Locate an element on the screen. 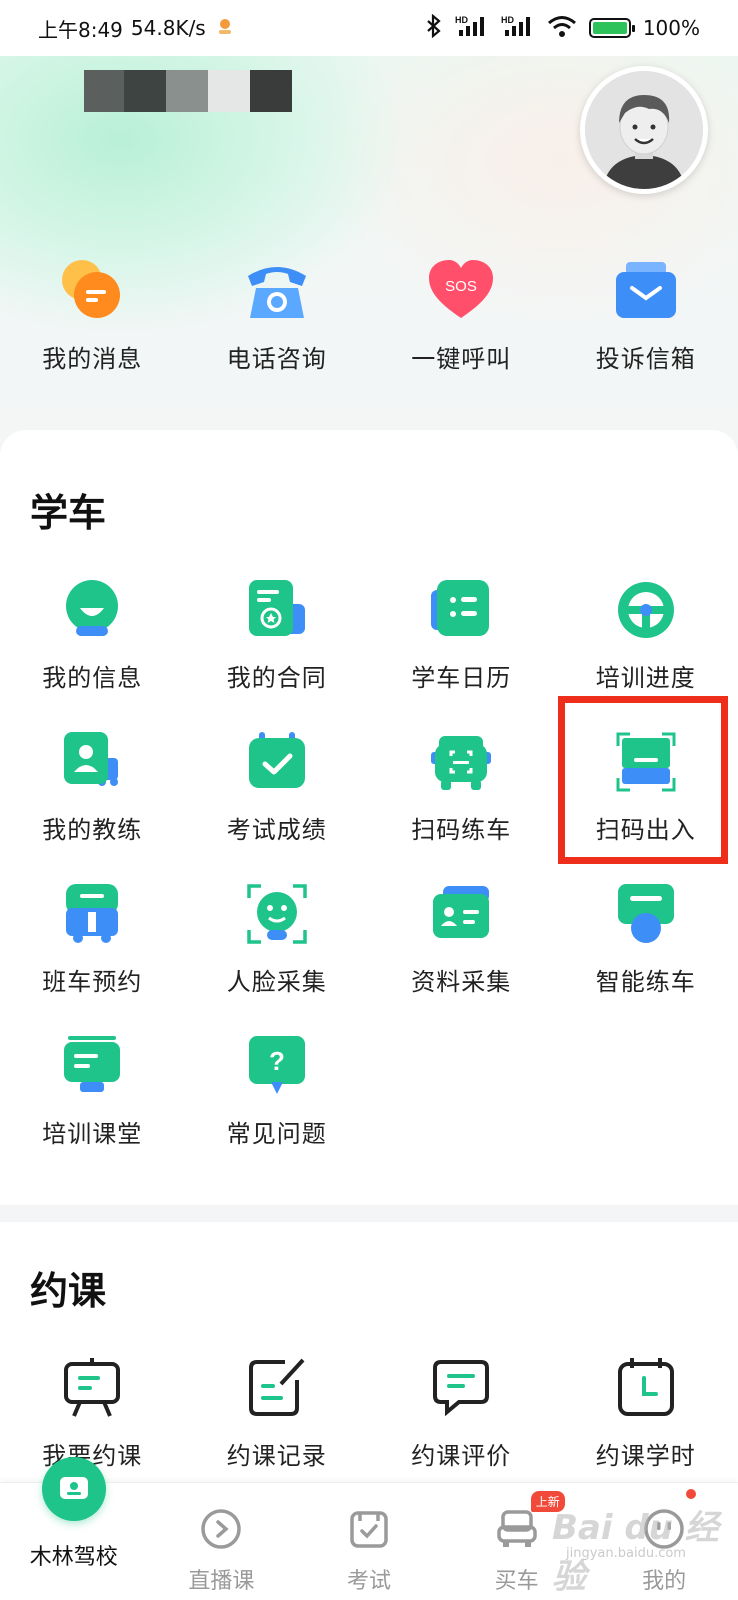  learn-item-my-info: 我的信息 is located at coordinates (92, 635).